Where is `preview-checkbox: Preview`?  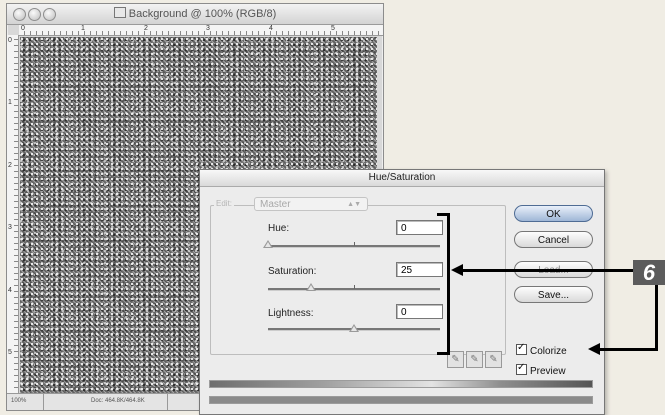 preview-checkbox: Preview is located at coordinates (541, 369).